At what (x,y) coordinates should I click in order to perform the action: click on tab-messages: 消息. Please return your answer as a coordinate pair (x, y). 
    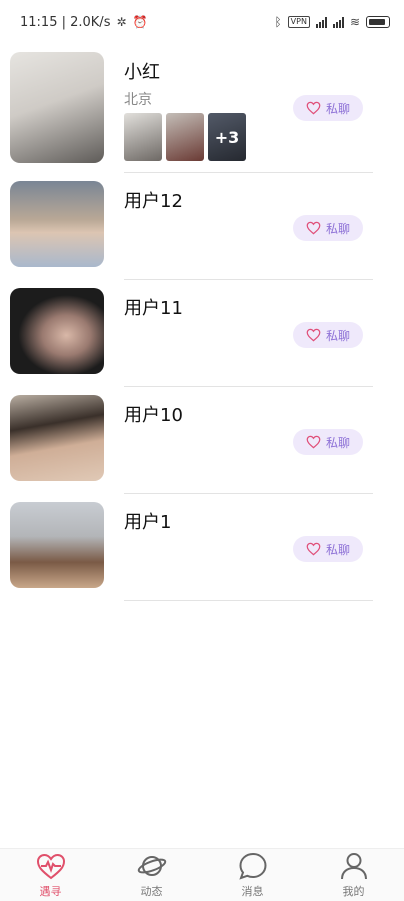
    Looking at the image, I should click on (252, 875).